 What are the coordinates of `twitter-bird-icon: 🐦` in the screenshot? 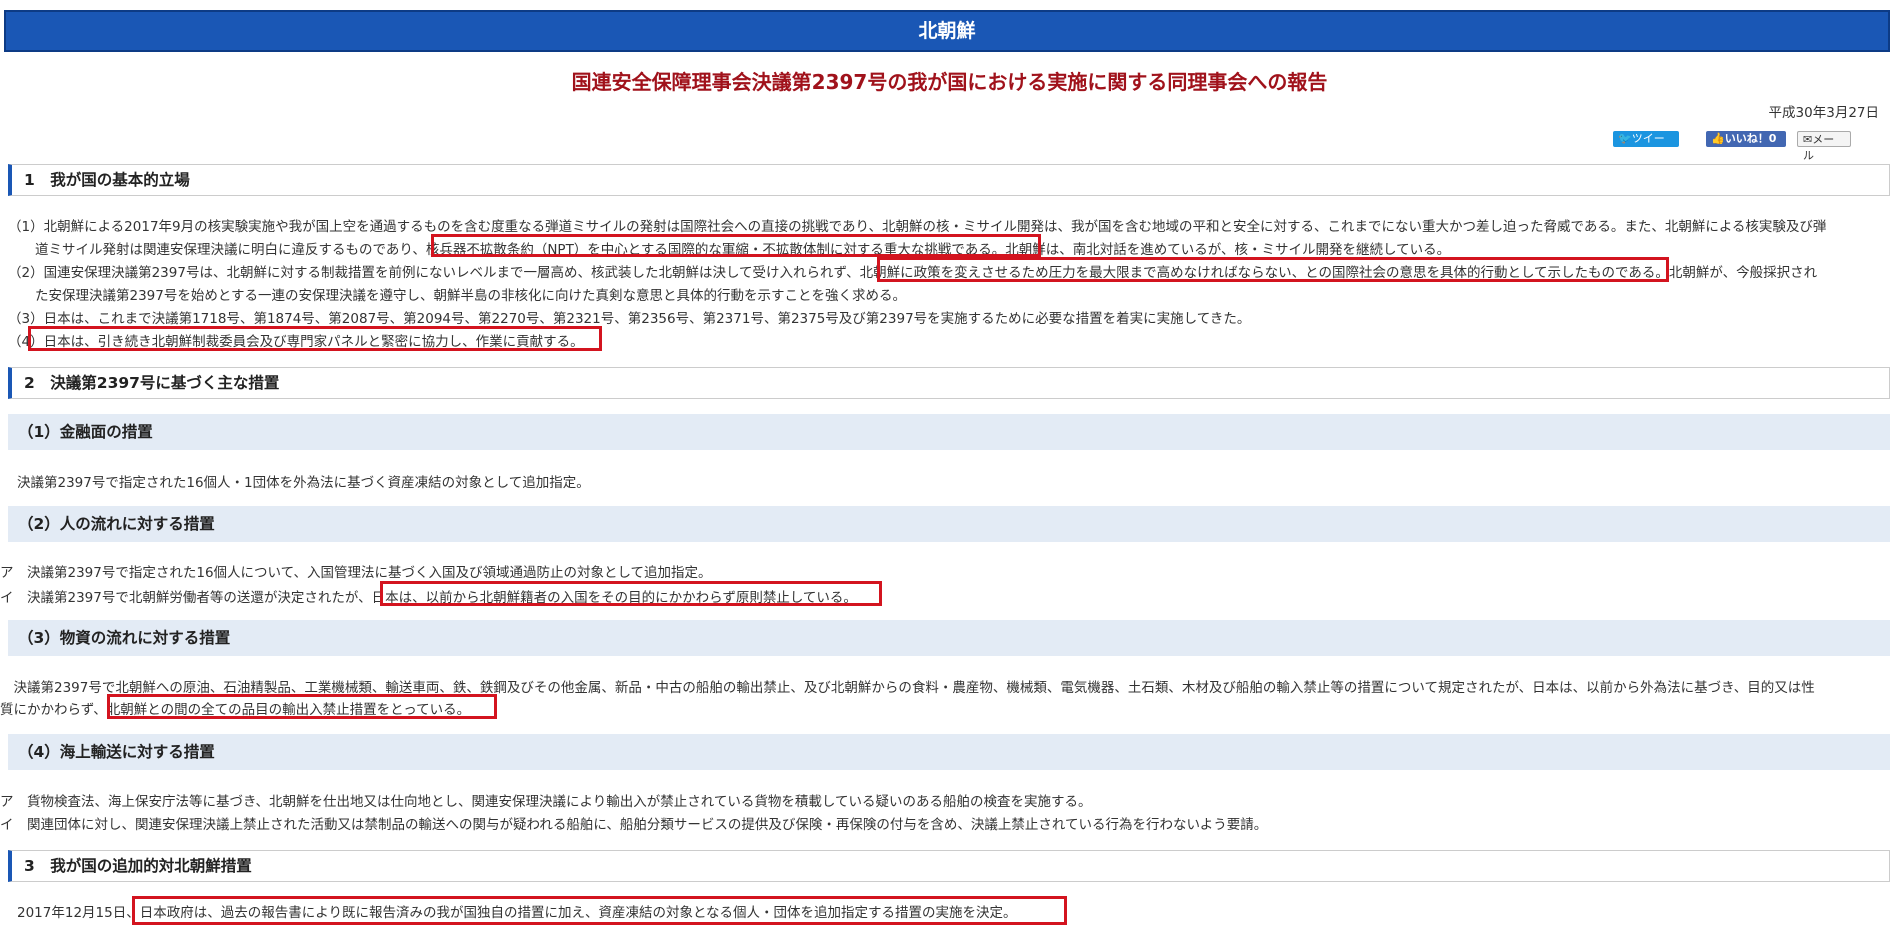 It's located at (1625, 138).